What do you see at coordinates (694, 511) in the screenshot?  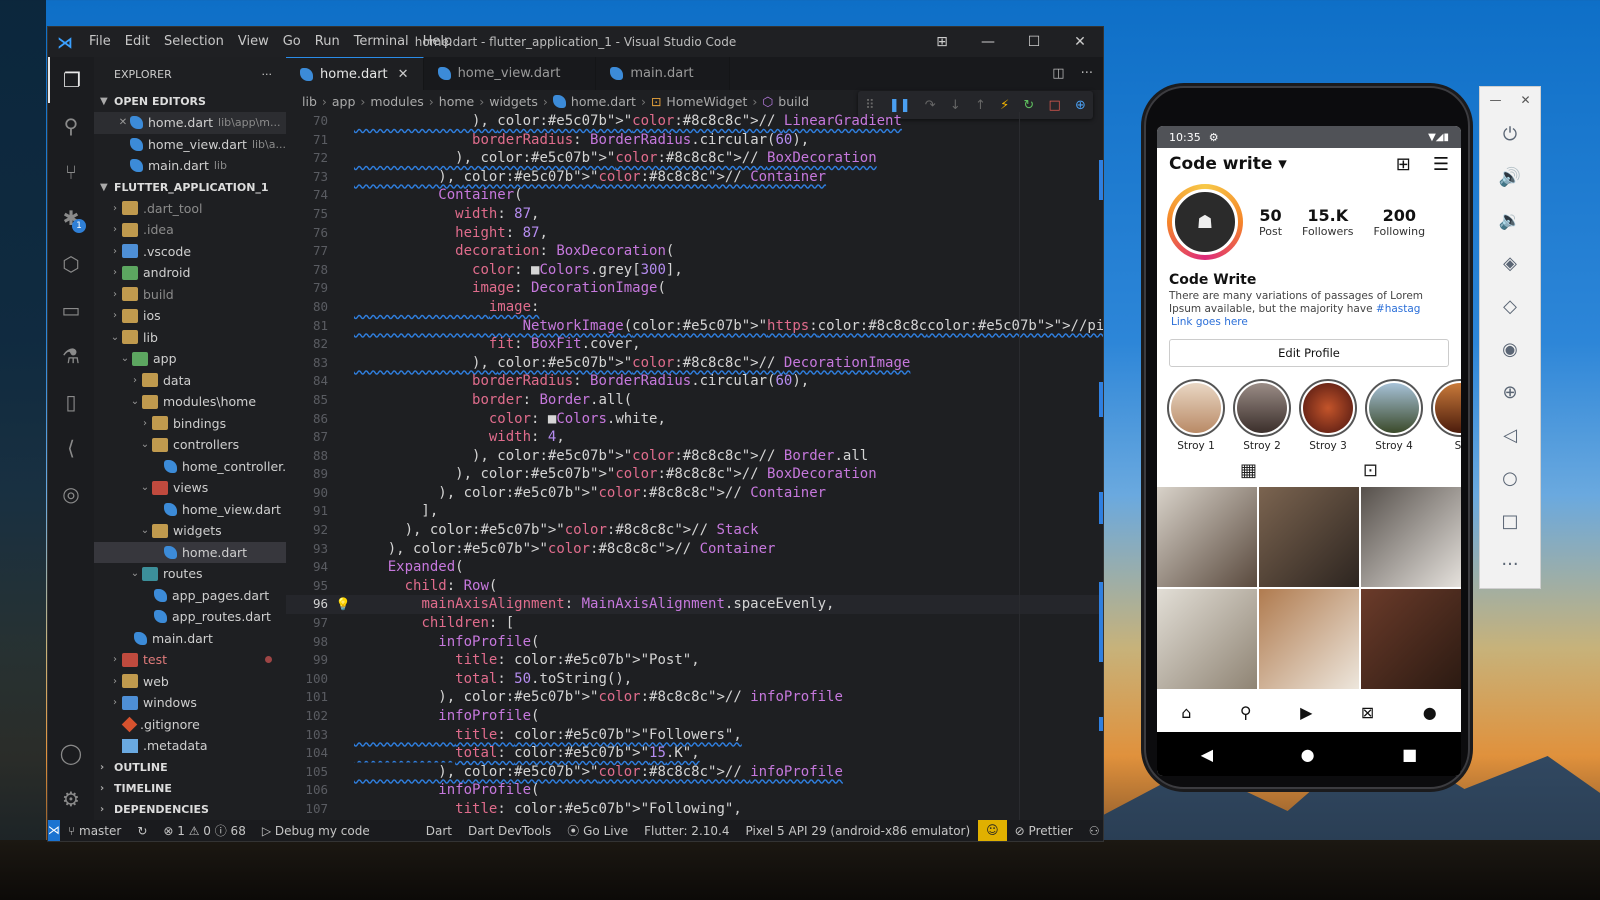 I see `code-line: 91 ],` at bounding box center [694, 511].